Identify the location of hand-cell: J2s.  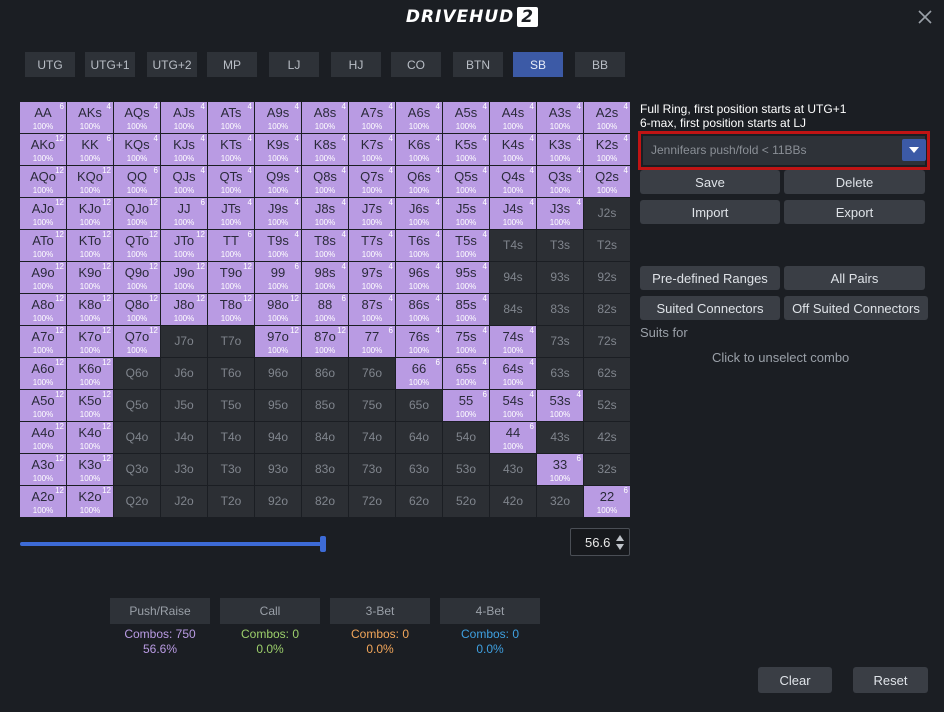
(607, 213).